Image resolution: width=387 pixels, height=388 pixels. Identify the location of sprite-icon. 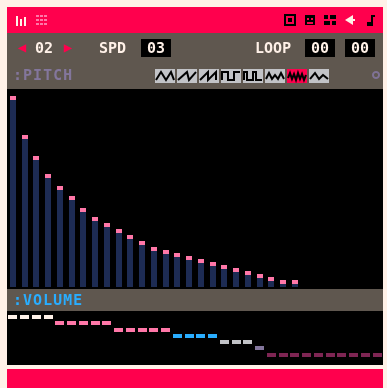
(310, 20).